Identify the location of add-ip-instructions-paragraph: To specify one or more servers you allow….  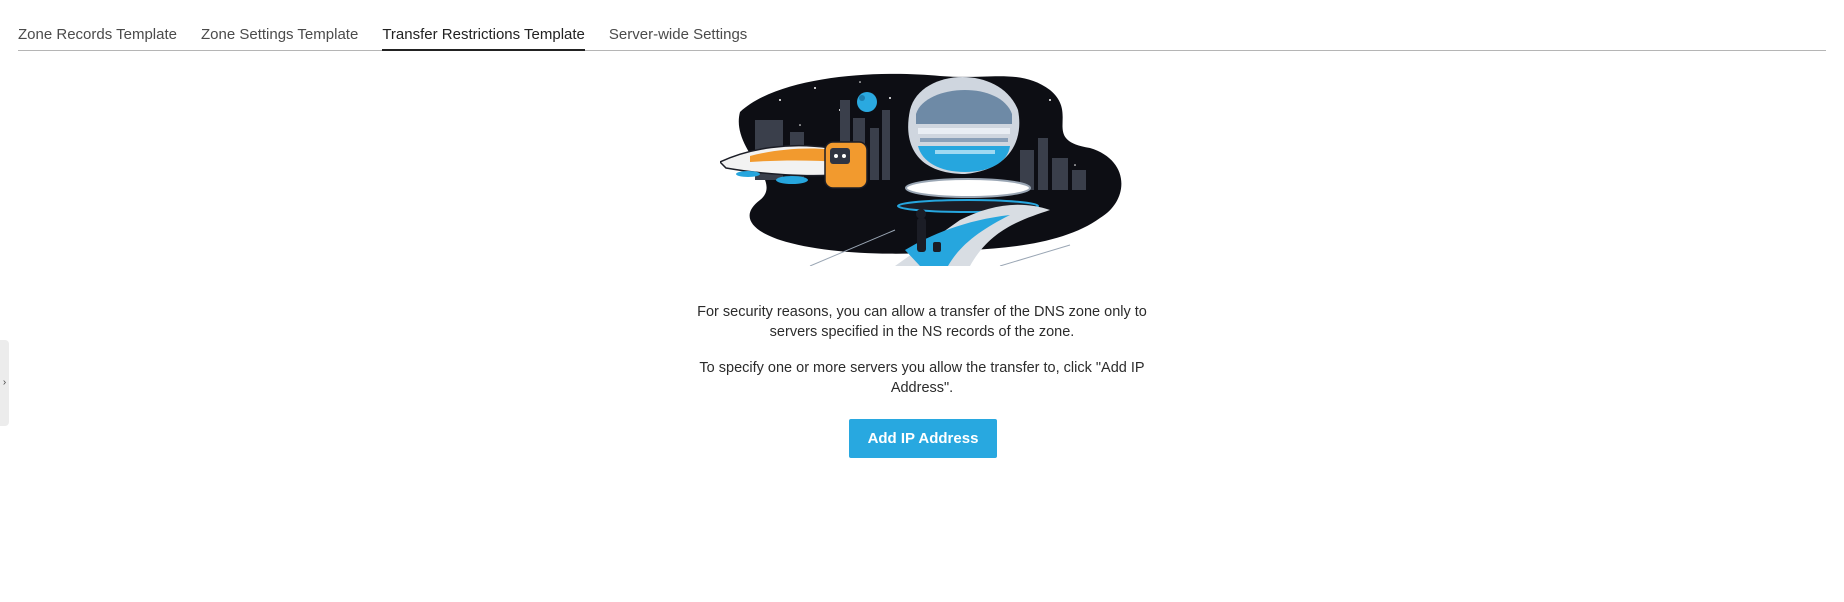
(922, 378).